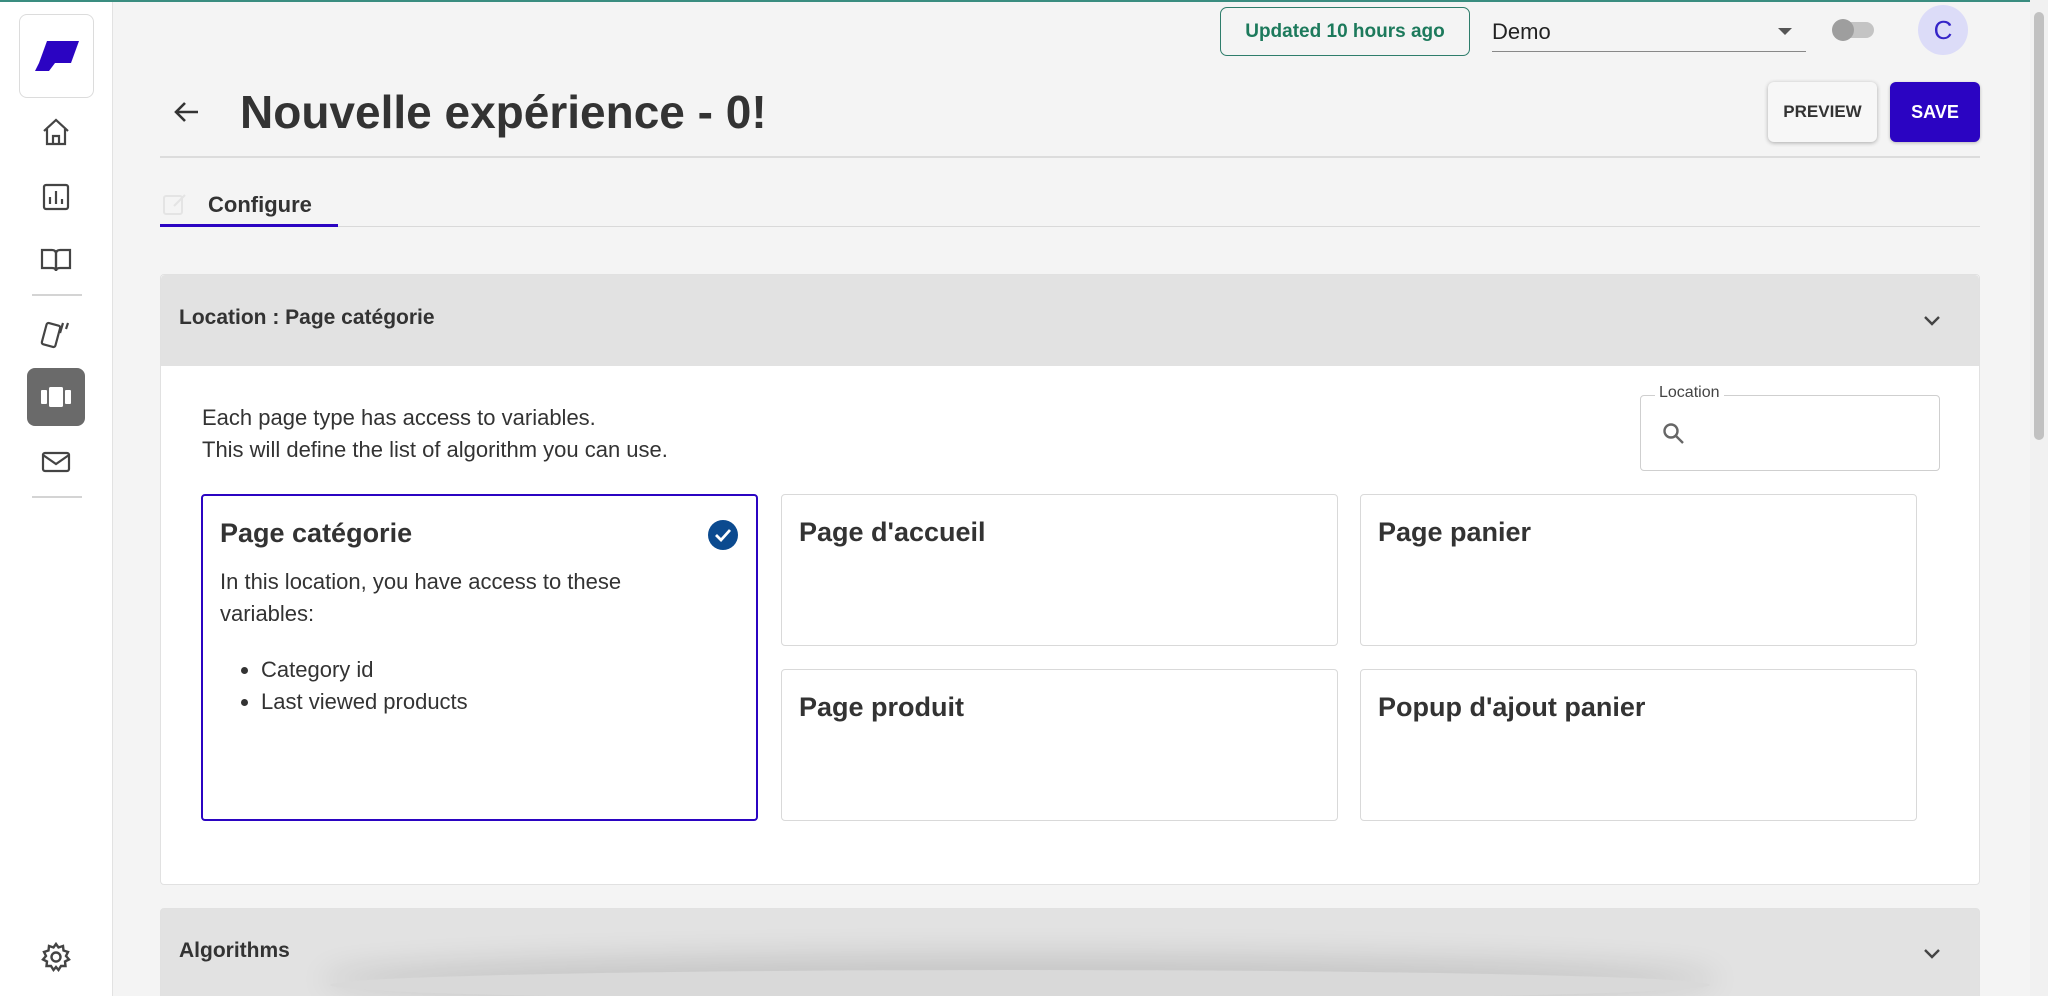 The height and width of the screenshot is (996, 2048). Describe the element at coordinates (2039, 226) in the screenshot. I see `scrollbar-thumb` at that location.